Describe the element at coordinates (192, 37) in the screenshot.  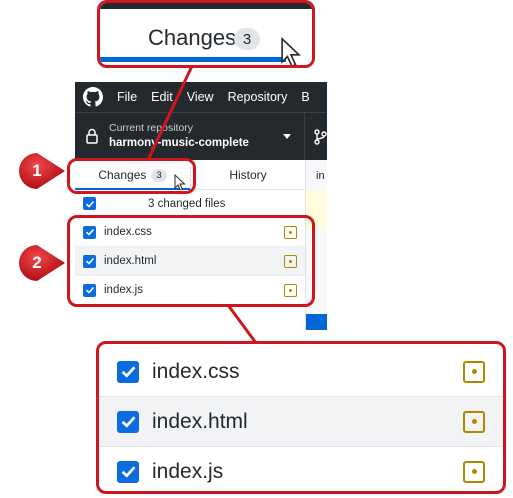
I see `tab-changes-label: Changes` at that location.